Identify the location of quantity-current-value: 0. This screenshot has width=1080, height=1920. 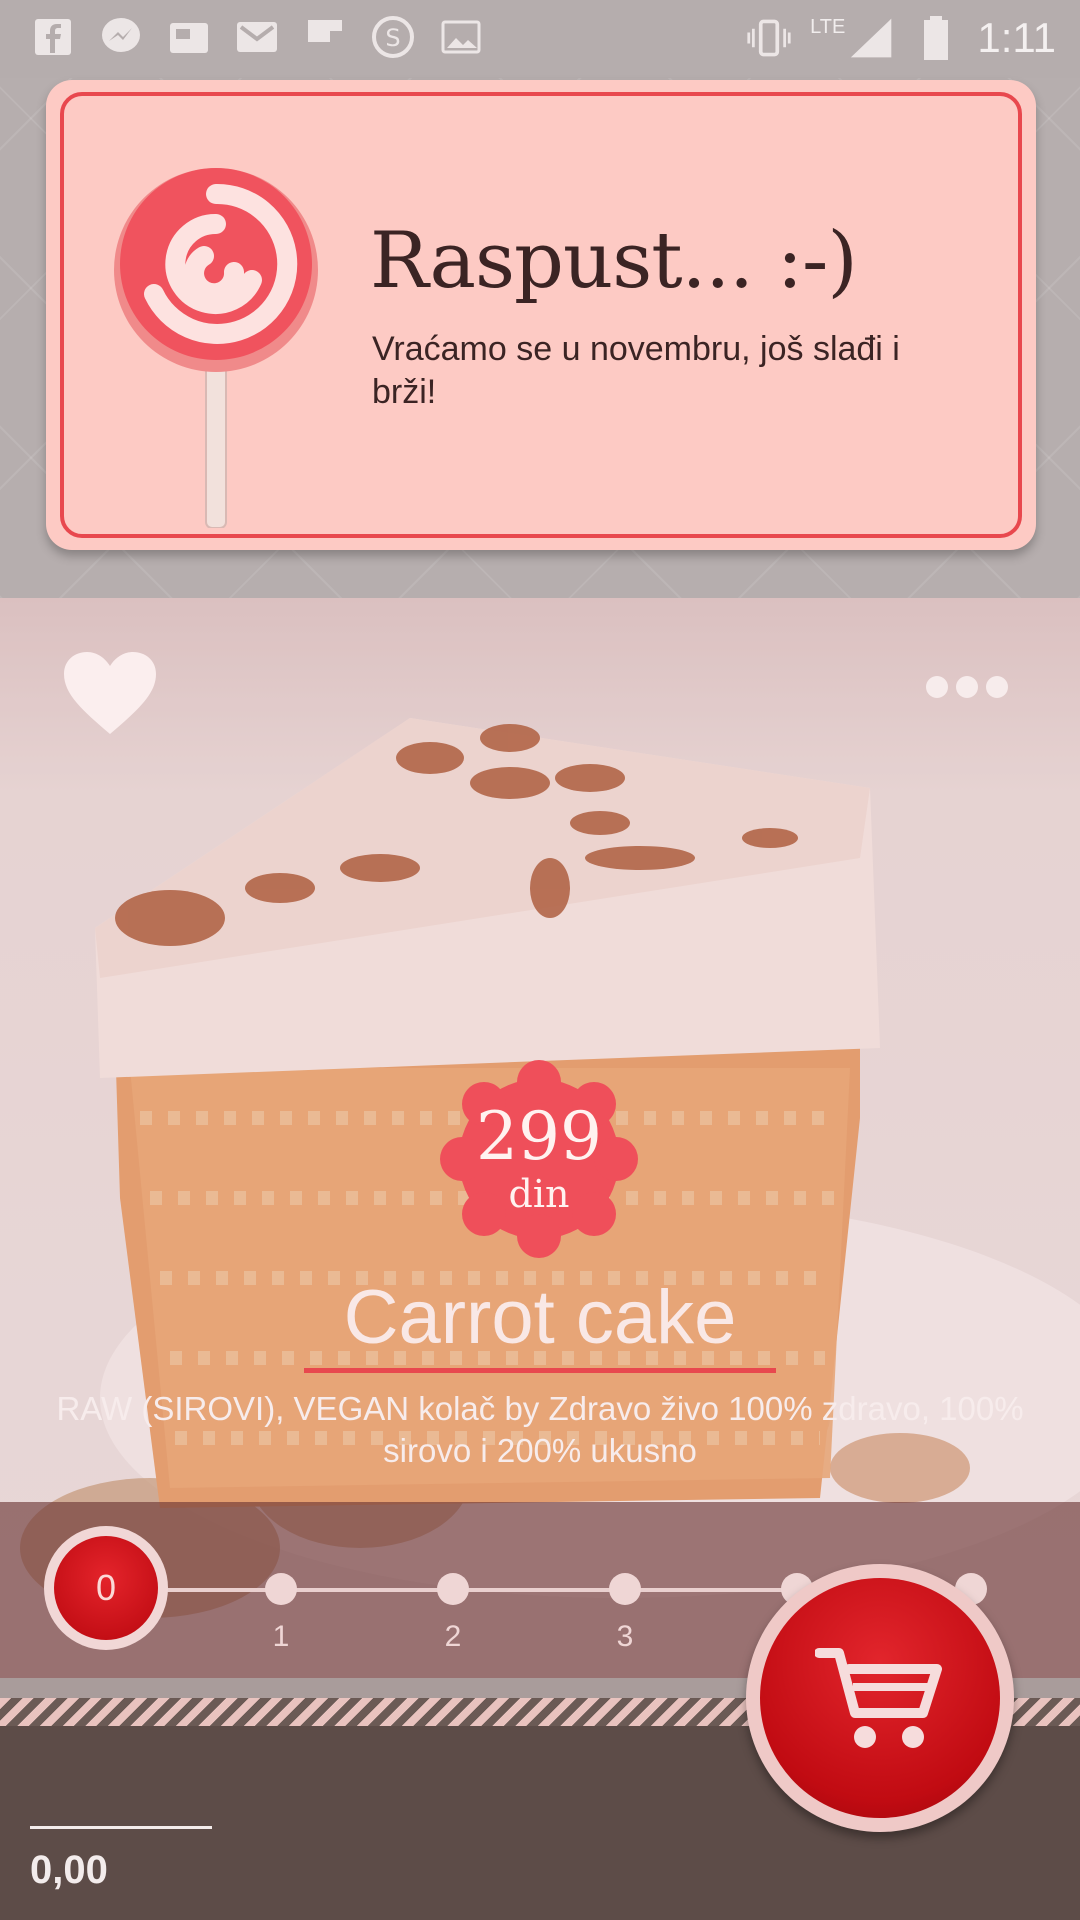
(106, 1588).